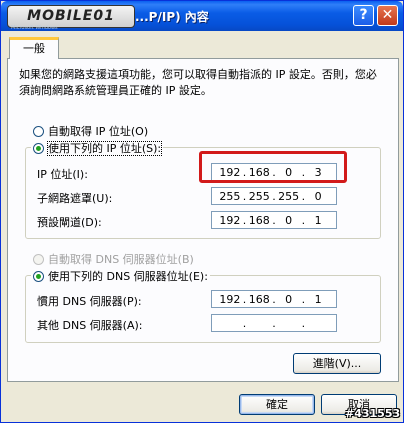 The image size is (404, 423). Describe the element at coordinates (34, 48) in the screenshot. I see `tab-general: 一般` at that location.